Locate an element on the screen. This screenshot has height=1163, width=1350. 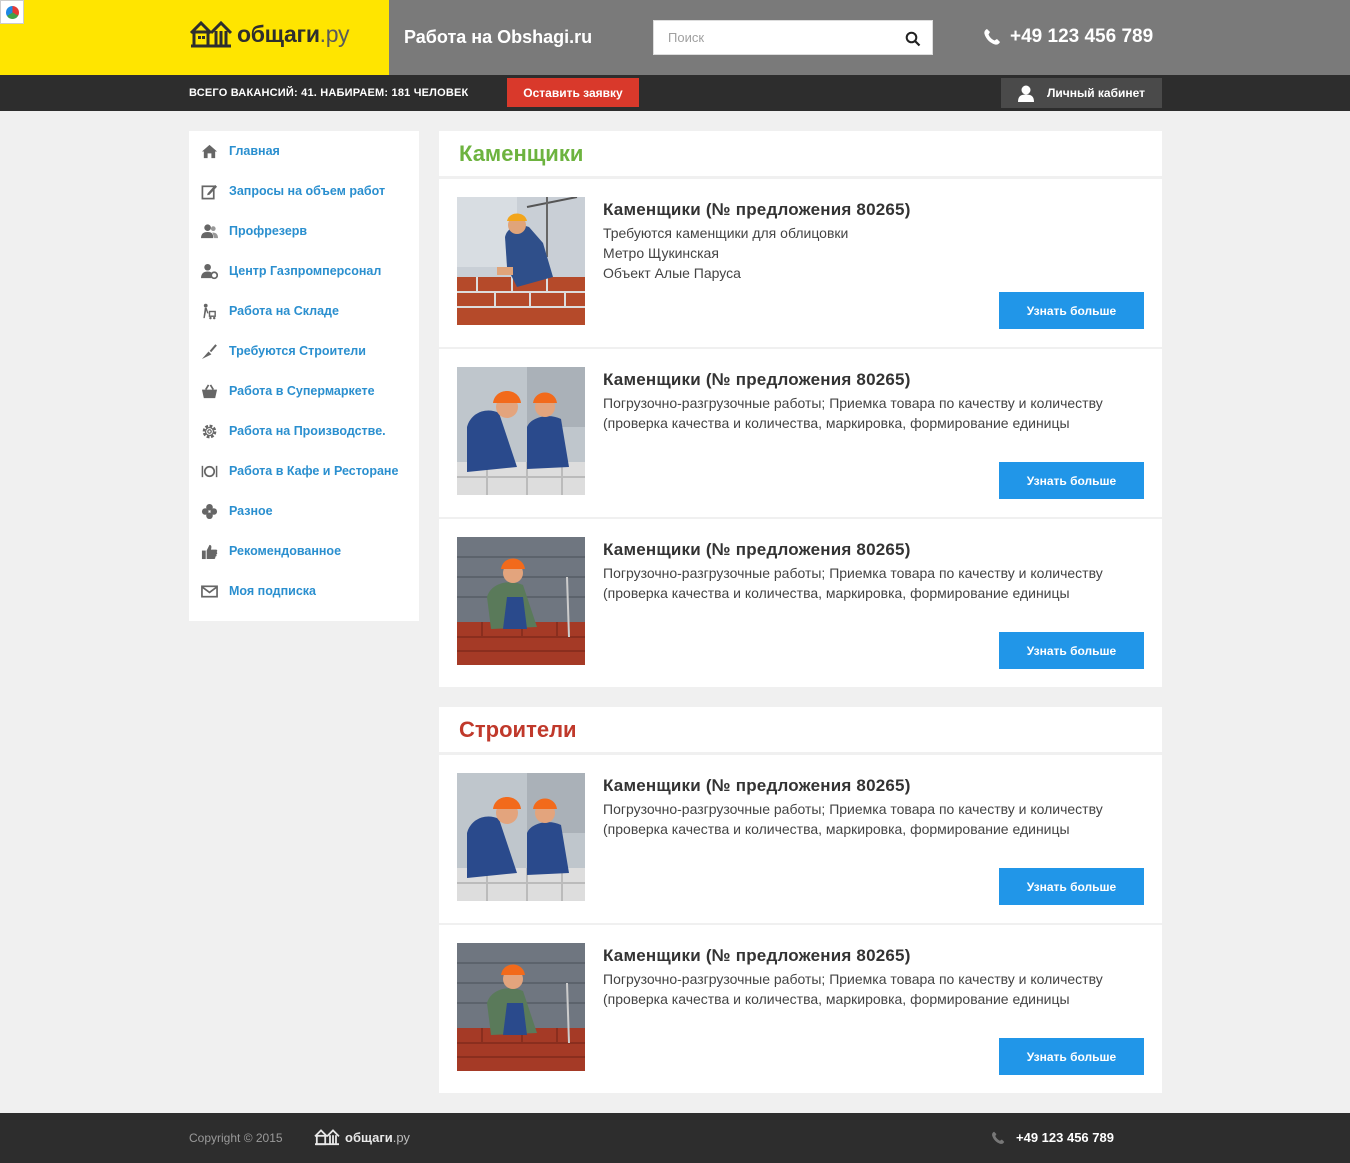
sidebar-item-supermarket: Работа в Супермаркете is located at coordinates (304, 391).